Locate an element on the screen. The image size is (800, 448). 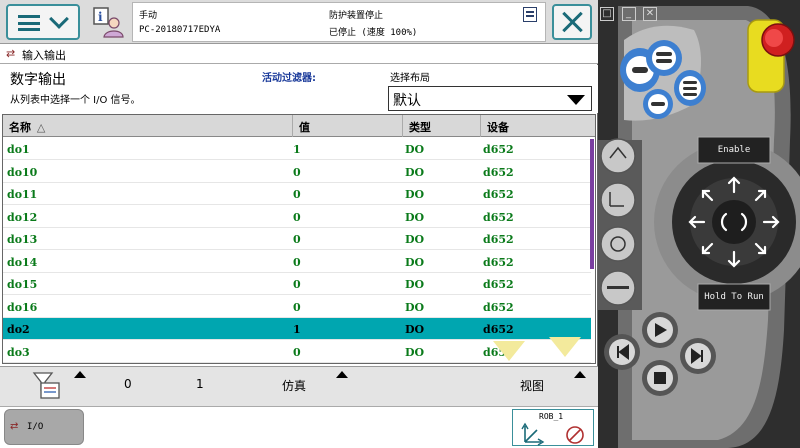
window-title-row: ⇄ 输入输出 is located at coordinates (299, 54).